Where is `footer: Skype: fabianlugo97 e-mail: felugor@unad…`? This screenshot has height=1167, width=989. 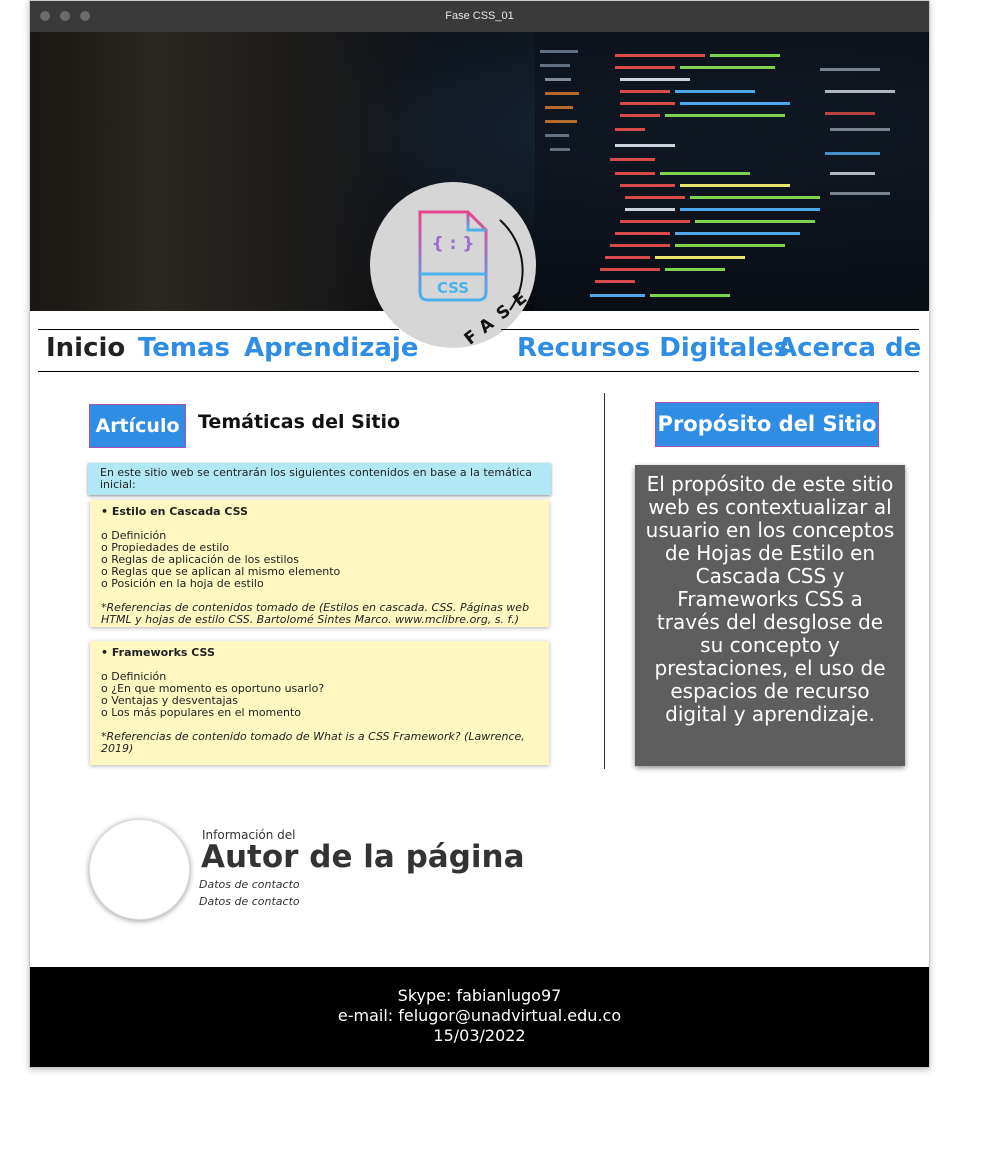 footer: Skype: fabianlugo97 e-mail: felugor@unad… is located at coordinates (479, 1017).